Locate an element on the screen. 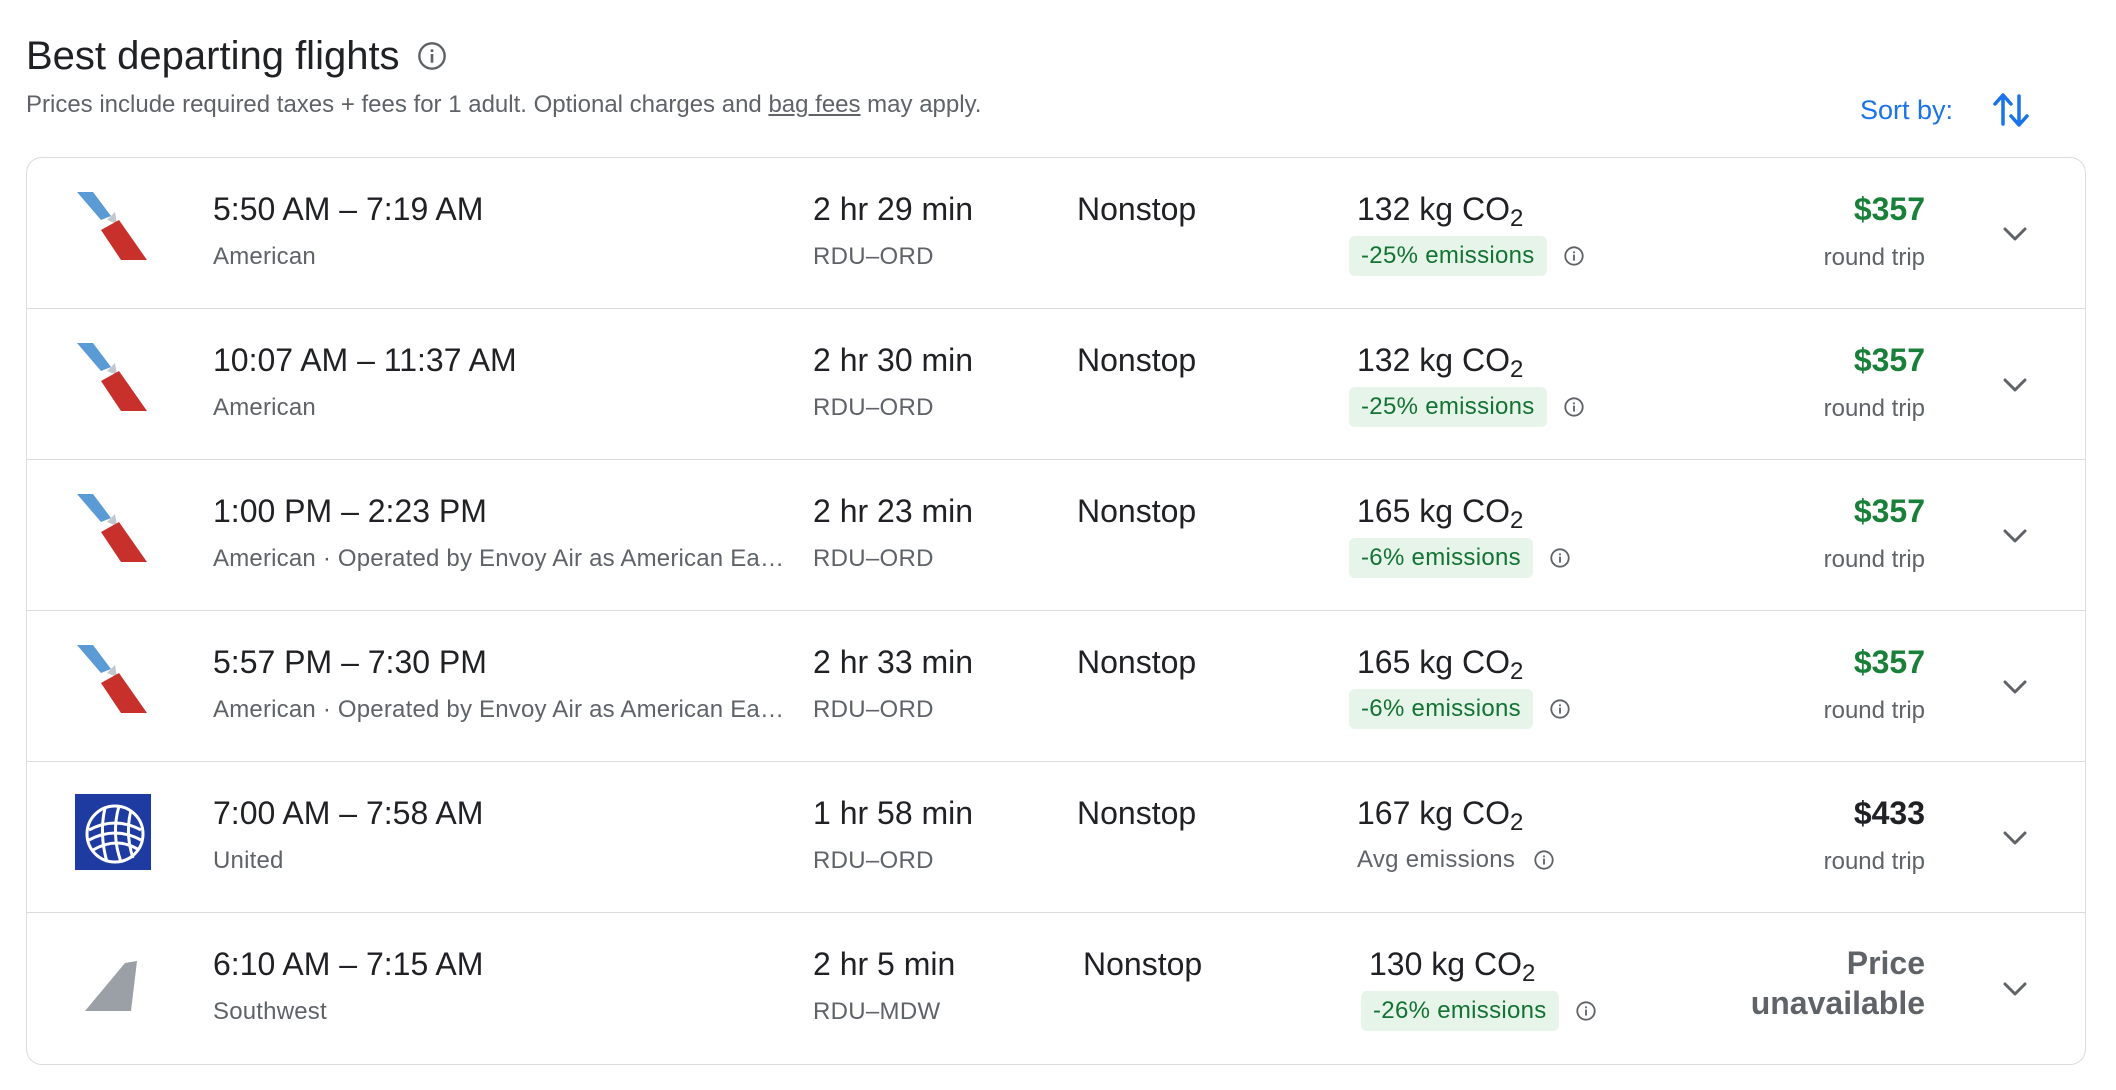 This screenshot has width=2116, height=1090. flight-price: $433 is located at coordinates (1889, 813).